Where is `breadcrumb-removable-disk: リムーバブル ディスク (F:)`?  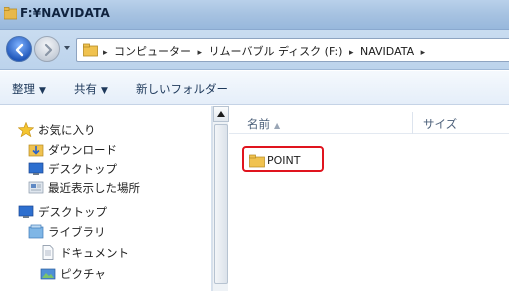
breadcrumb-removable-disk: リムーバブル ディスク (F:) is located at coordinates (276, 51).